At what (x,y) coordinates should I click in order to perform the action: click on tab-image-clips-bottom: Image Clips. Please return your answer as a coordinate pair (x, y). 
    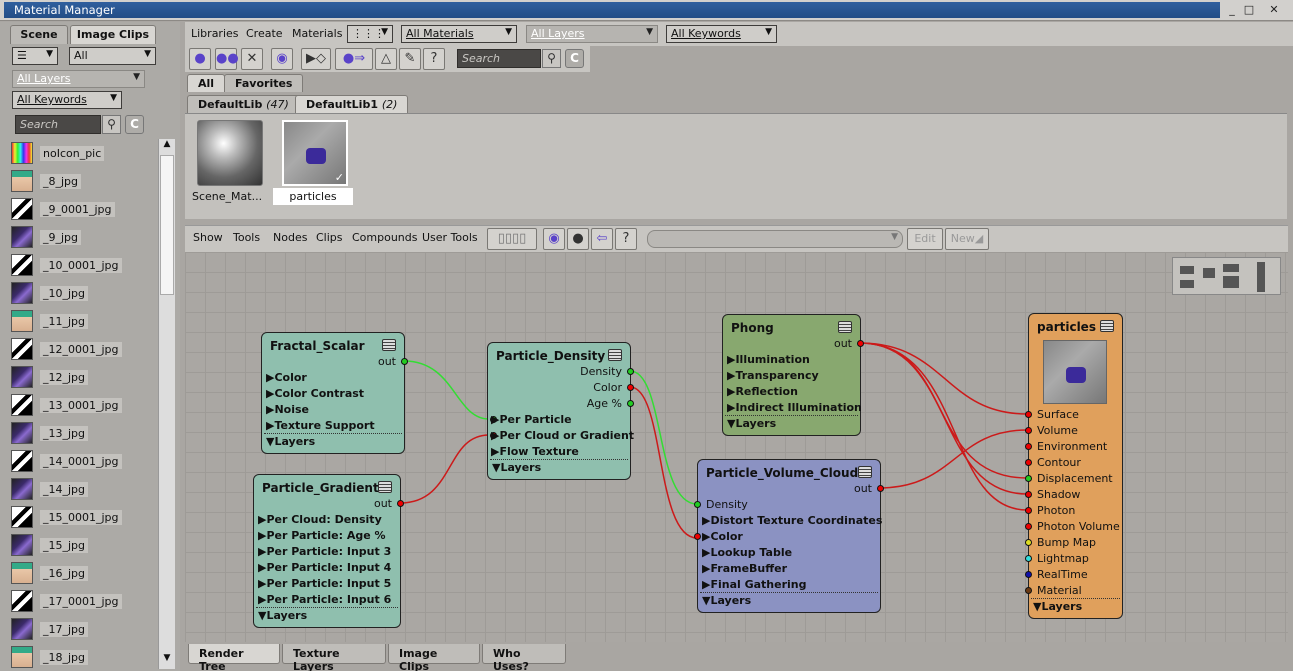
    Looking at the image, I should click on (434, 657).